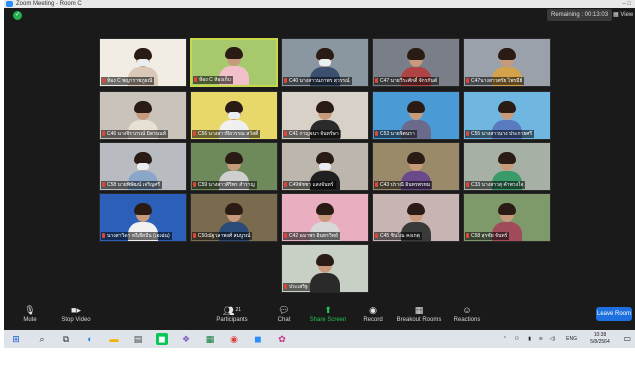  Describe the element at coordinates (507, 217) in the screenshot. I see `participant-tile: C58 สุรชัย จันทร์` at that location.